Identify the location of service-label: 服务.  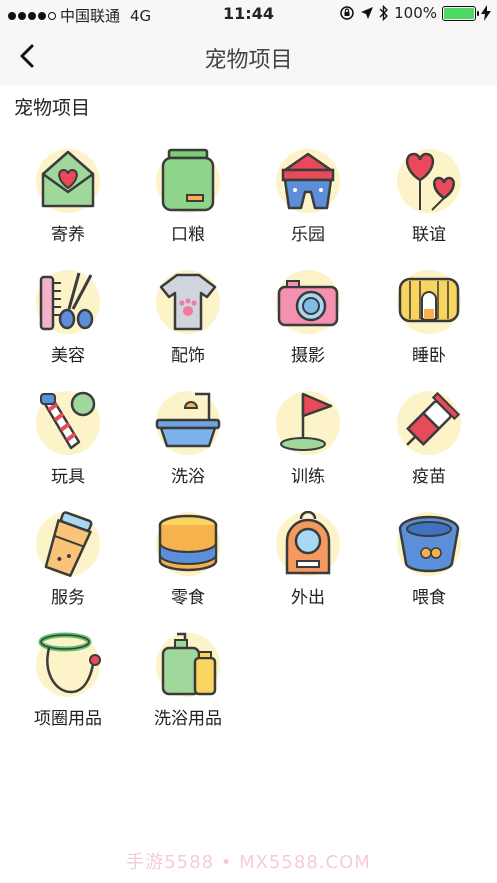
(68, 598).